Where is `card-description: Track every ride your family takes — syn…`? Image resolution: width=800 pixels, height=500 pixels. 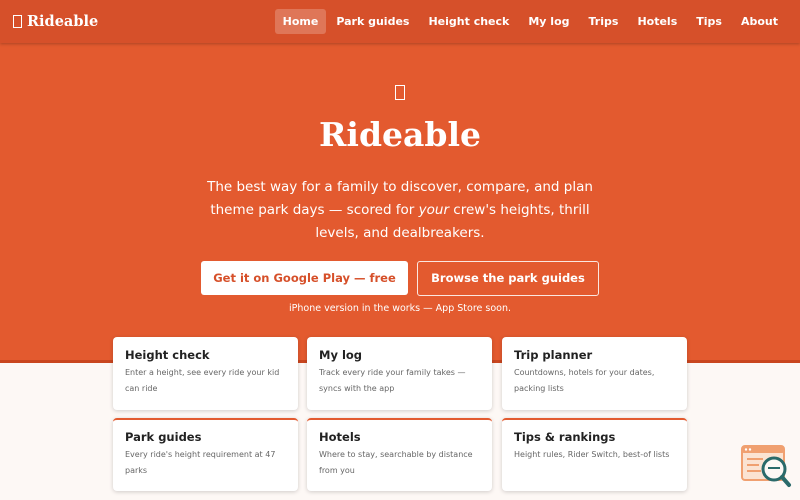 card-description: Track every ride your family takes — syn… is located at coordinates (392, 380).